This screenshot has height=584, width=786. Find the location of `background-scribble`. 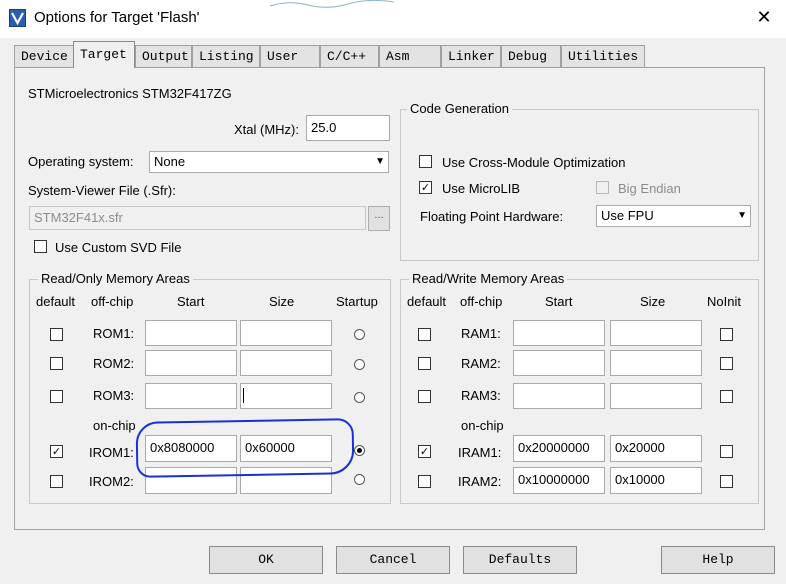

background-scribble is located at coordinates (332, 4).